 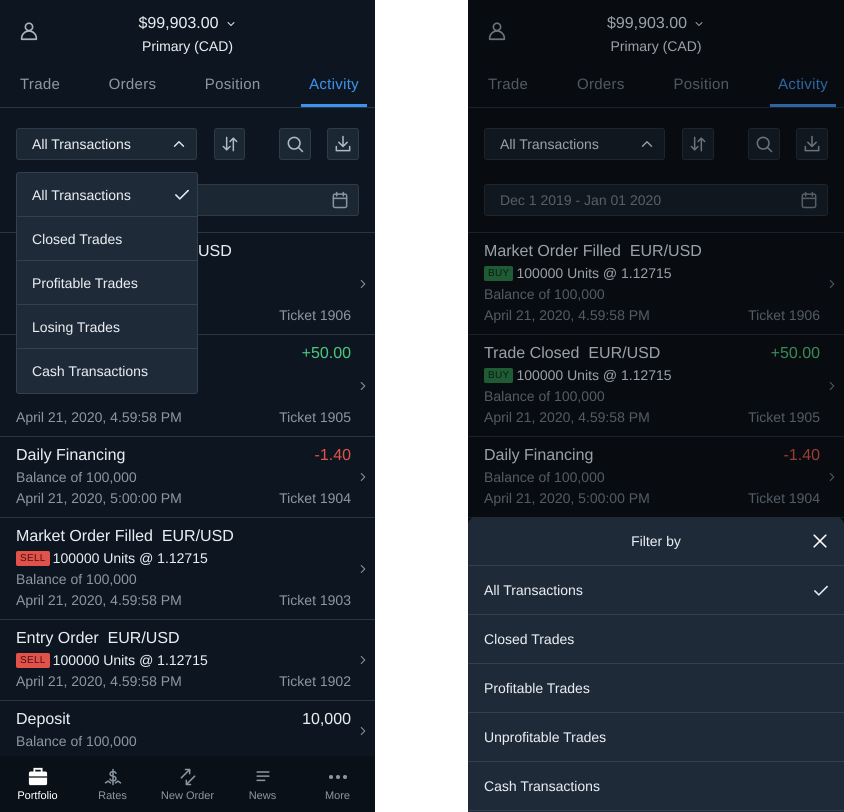 What do you see at coordinates (98, 639) in the screenshot?
I see `transaction-title: Entry Order EUR/USD` at bounding box center [98, 639].